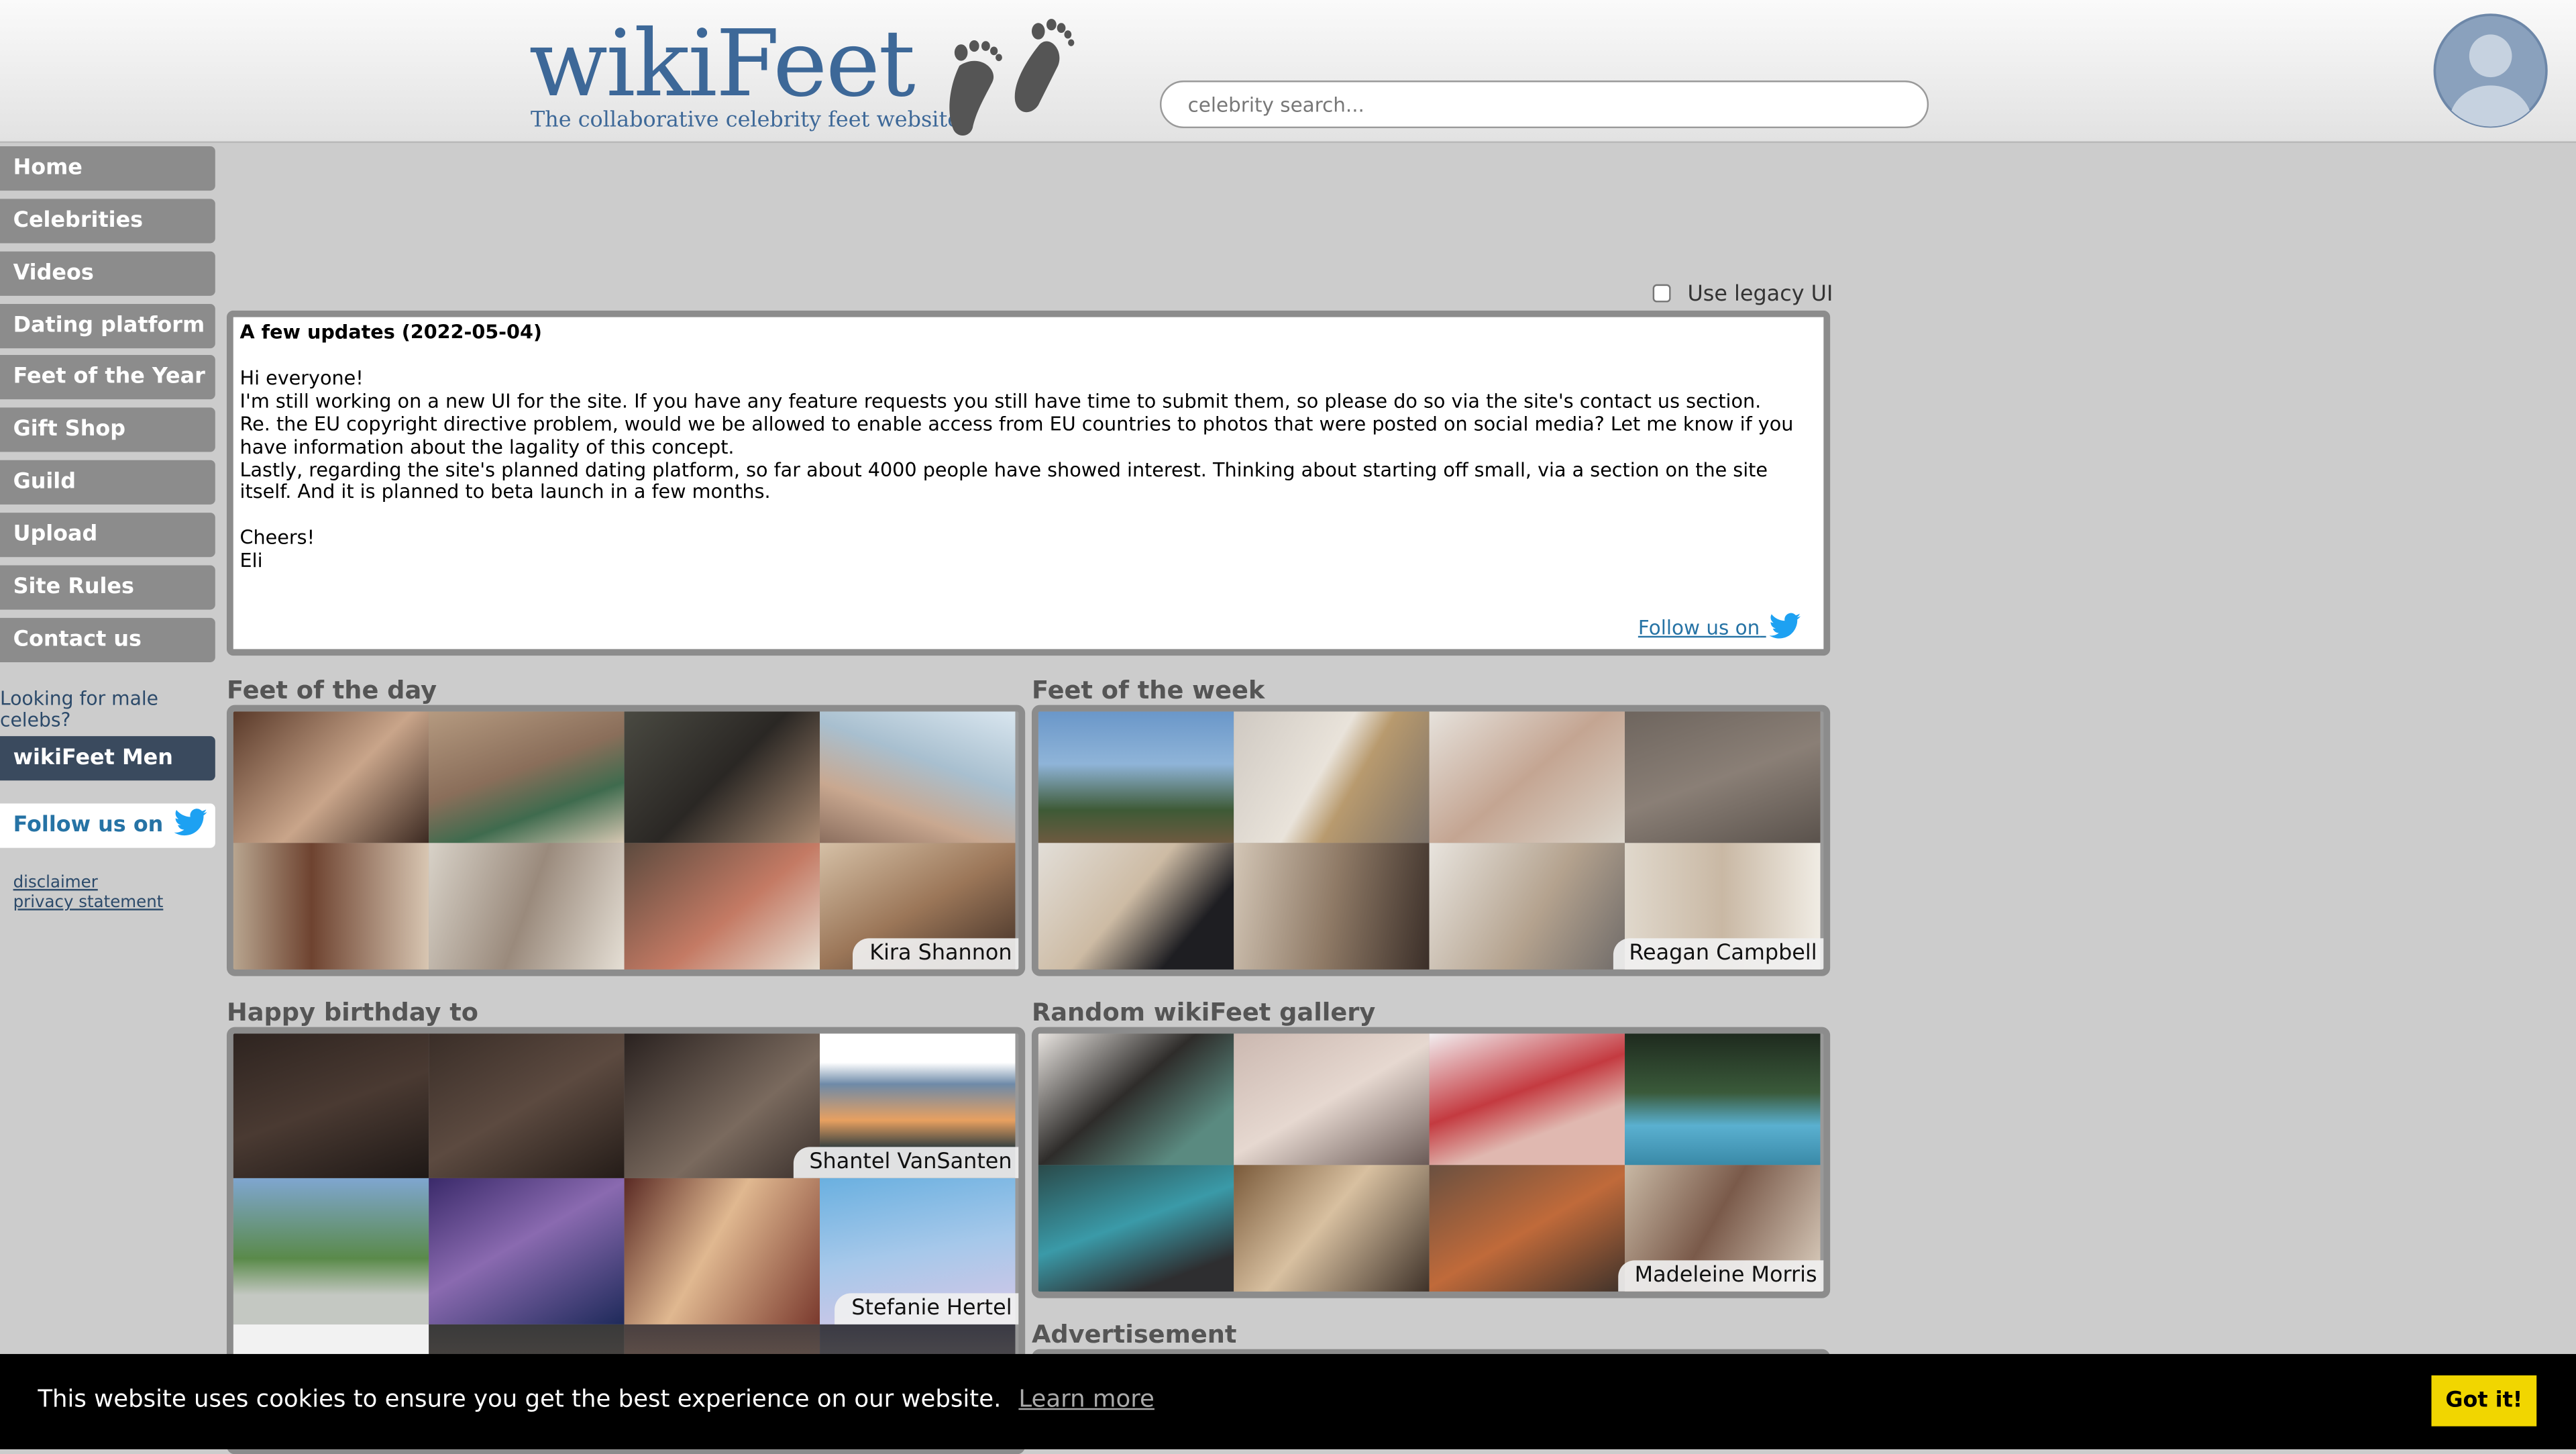 This screenshot has height=1454, width=2576. Describe the element at coordinates (55, 883) in the screenshot. I see `disclaimer-link: disclaimer` at that location.